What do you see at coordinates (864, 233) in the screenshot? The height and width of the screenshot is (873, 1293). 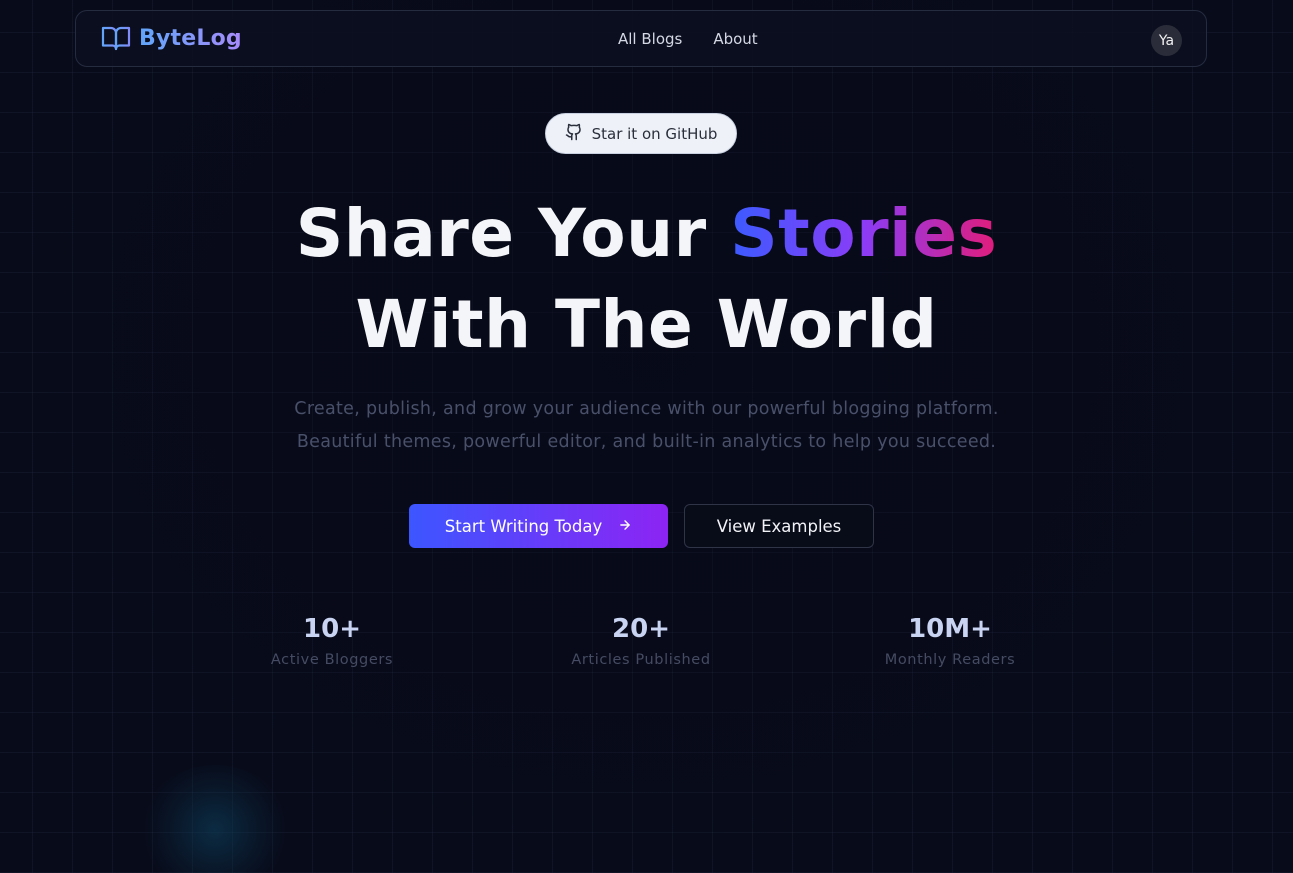 I see `headline-highlight: Stories` at bounding box center [864, 233].